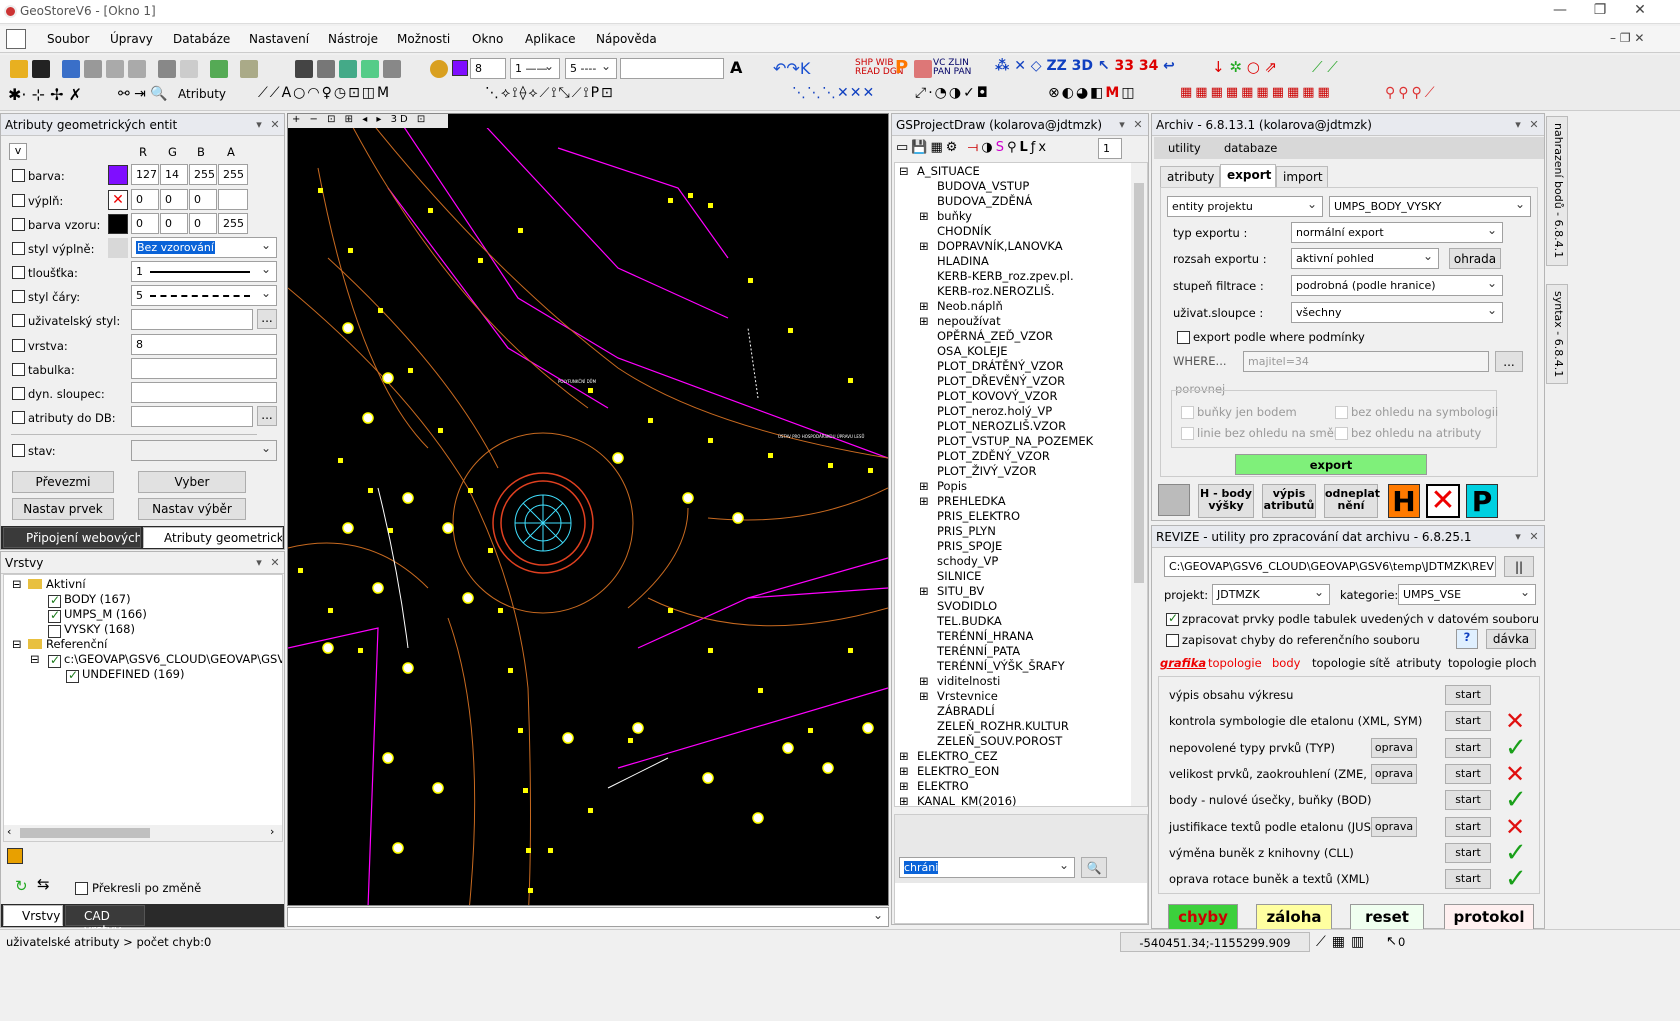 The image size is (1680, 1021). Describe the element at coordinates (18, 345) in the screenshot. I see `vrstva-checkbox` at that location.